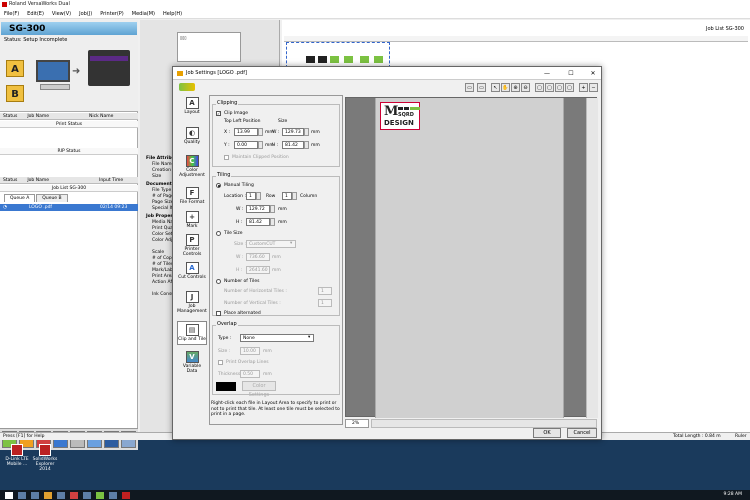 This screenshot has height=500, width=750. Describe the element at coordinates (469, 87) in the screenshot. I see `open-icon: ▭` at that location.